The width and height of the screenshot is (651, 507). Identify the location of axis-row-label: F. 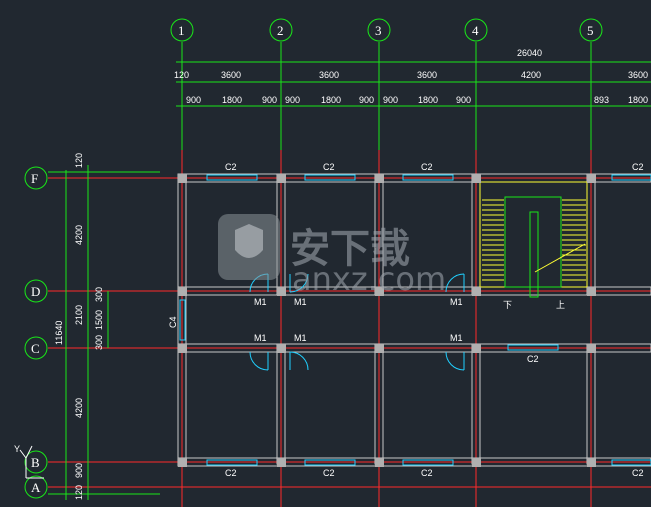
(34, 178).